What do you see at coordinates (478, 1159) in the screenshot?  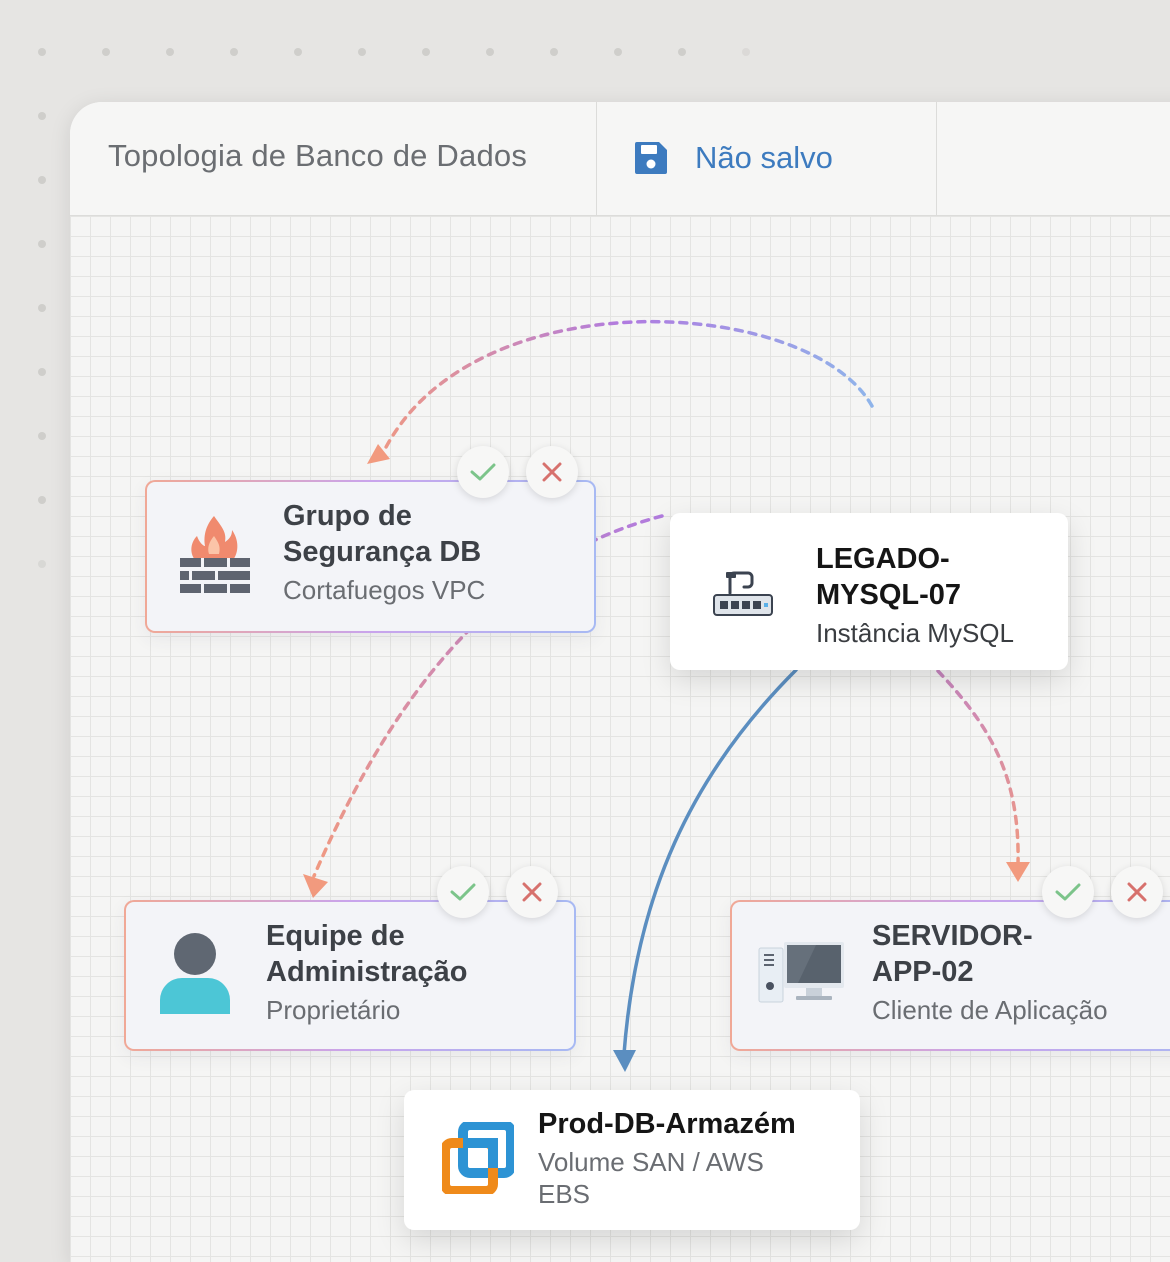 I see `storage-volume-icon` at bounding box center [478, 1159].